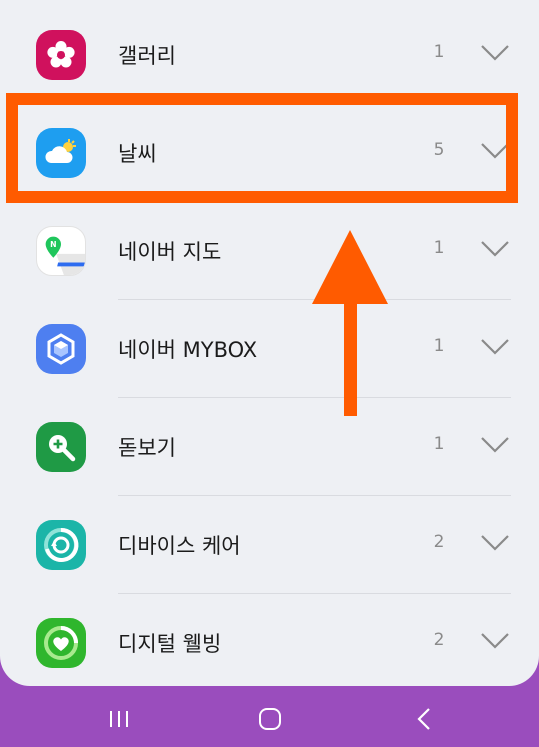  I want to click on list-item-naver-map: N 네이버 지도 1, so click(269, 251).